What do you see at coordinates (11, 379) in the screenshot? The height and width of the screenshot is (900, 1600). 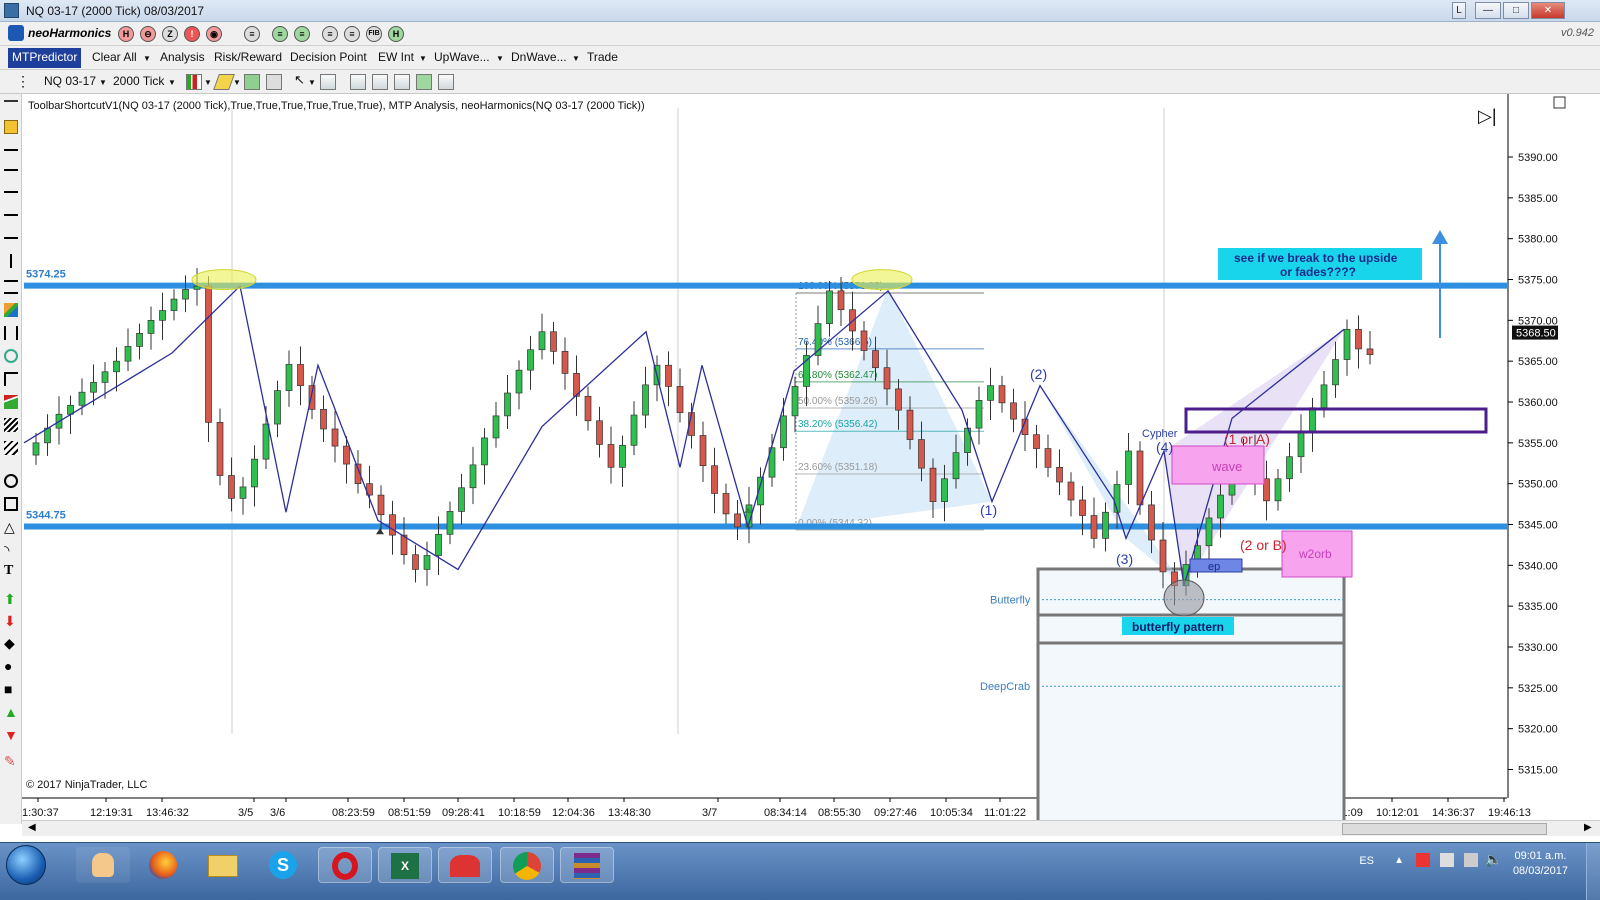 I see `andrews-pitchfork-icon` at bounding box center [11, 379].